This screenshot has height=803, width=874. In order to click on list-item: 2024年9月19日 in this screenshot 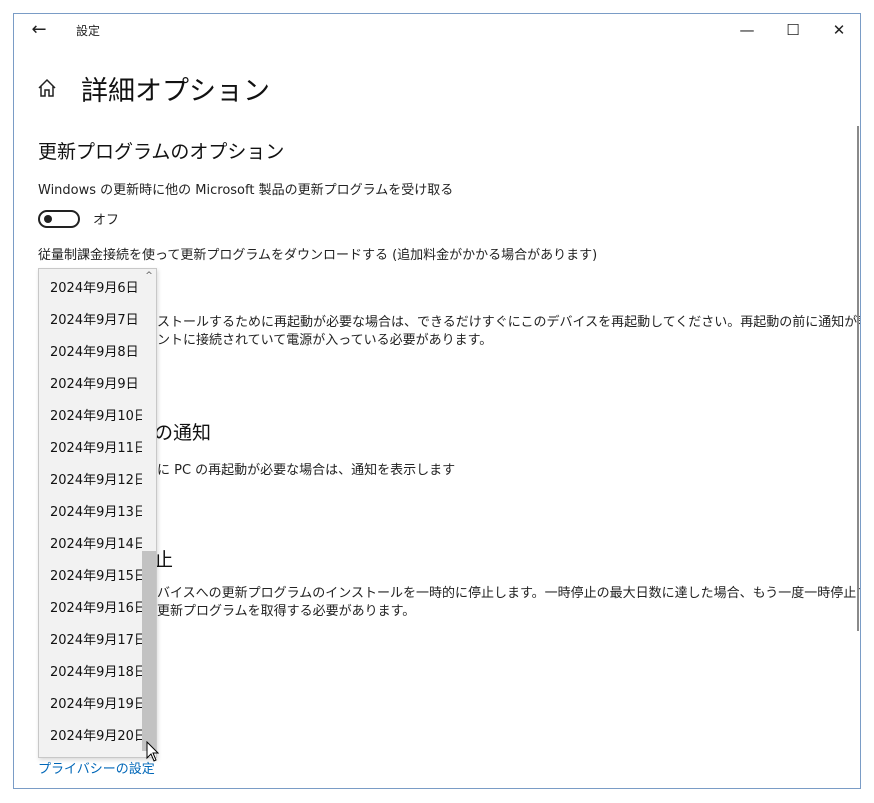, I will do `click(90, 705)`.